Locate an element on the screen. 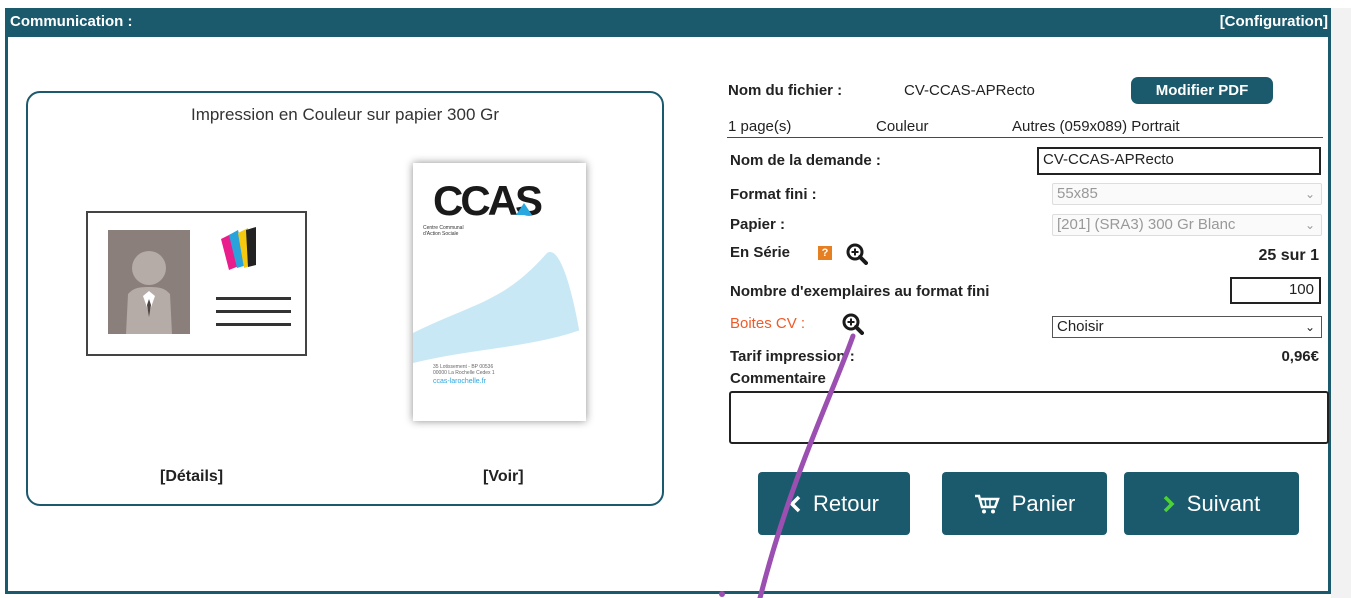  paper-select: [201] (SRA3) 300 Gr Blanc ⌄ is located at coordinates (1187, 225).